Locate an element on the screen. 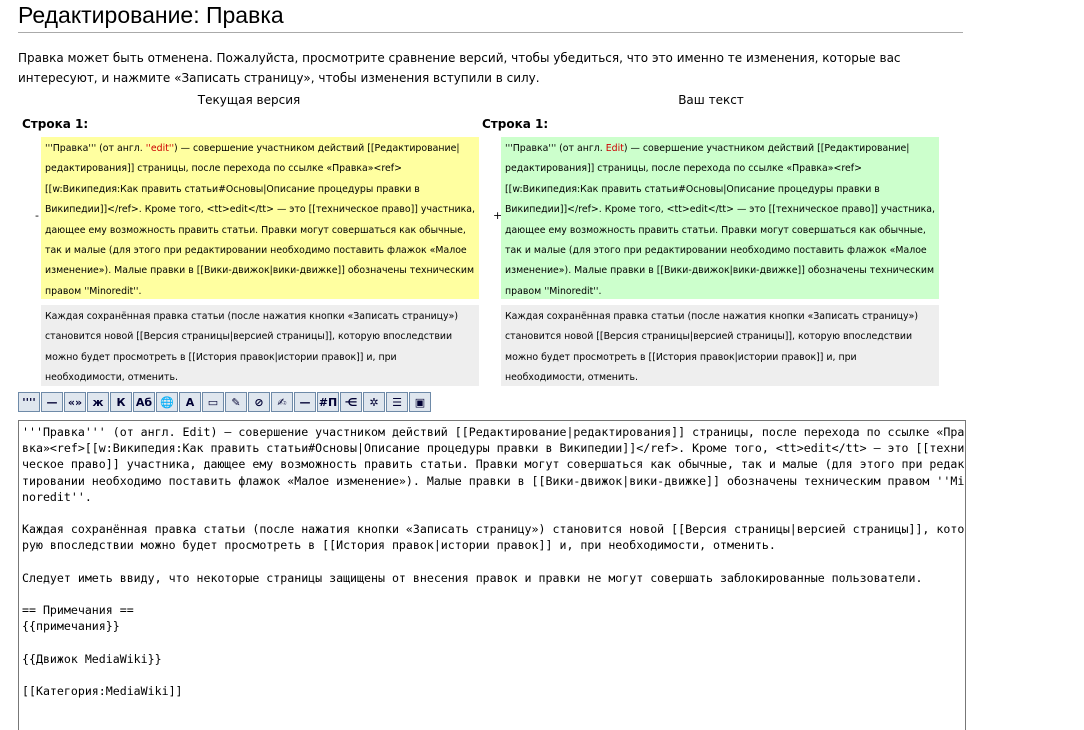 This screenshot has height=730, width=1084. nowiki-button: ⊘ is located at coordinates (259, 402).